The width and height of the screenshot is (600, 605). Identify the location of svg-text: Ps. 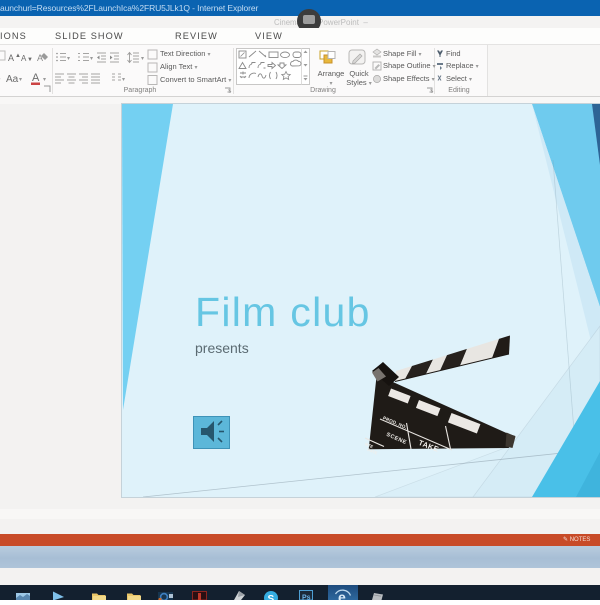
(306, 598).